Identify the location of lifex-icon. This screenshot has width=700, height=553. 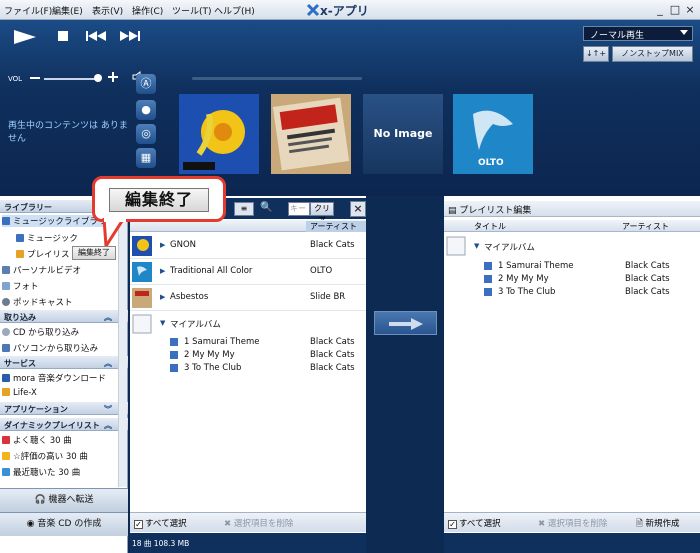
(6, 392).